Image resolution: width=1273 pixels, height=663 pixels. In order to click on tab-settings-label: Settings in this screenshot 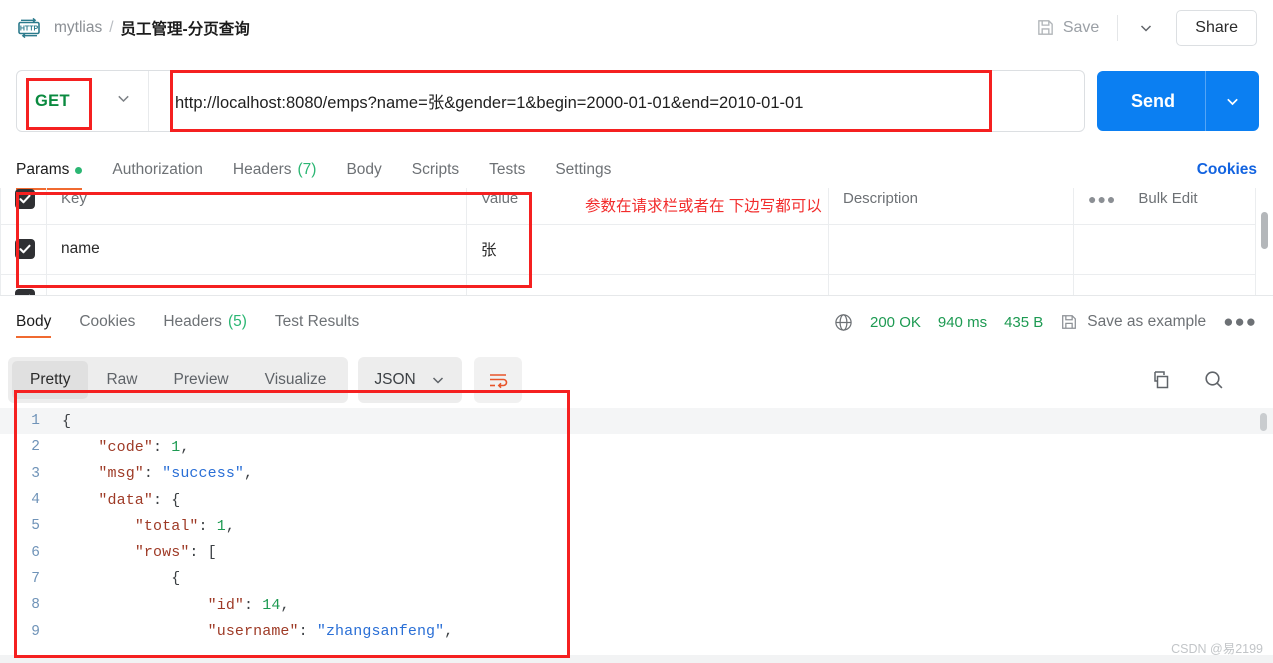, I will do `click(583, 169)`.